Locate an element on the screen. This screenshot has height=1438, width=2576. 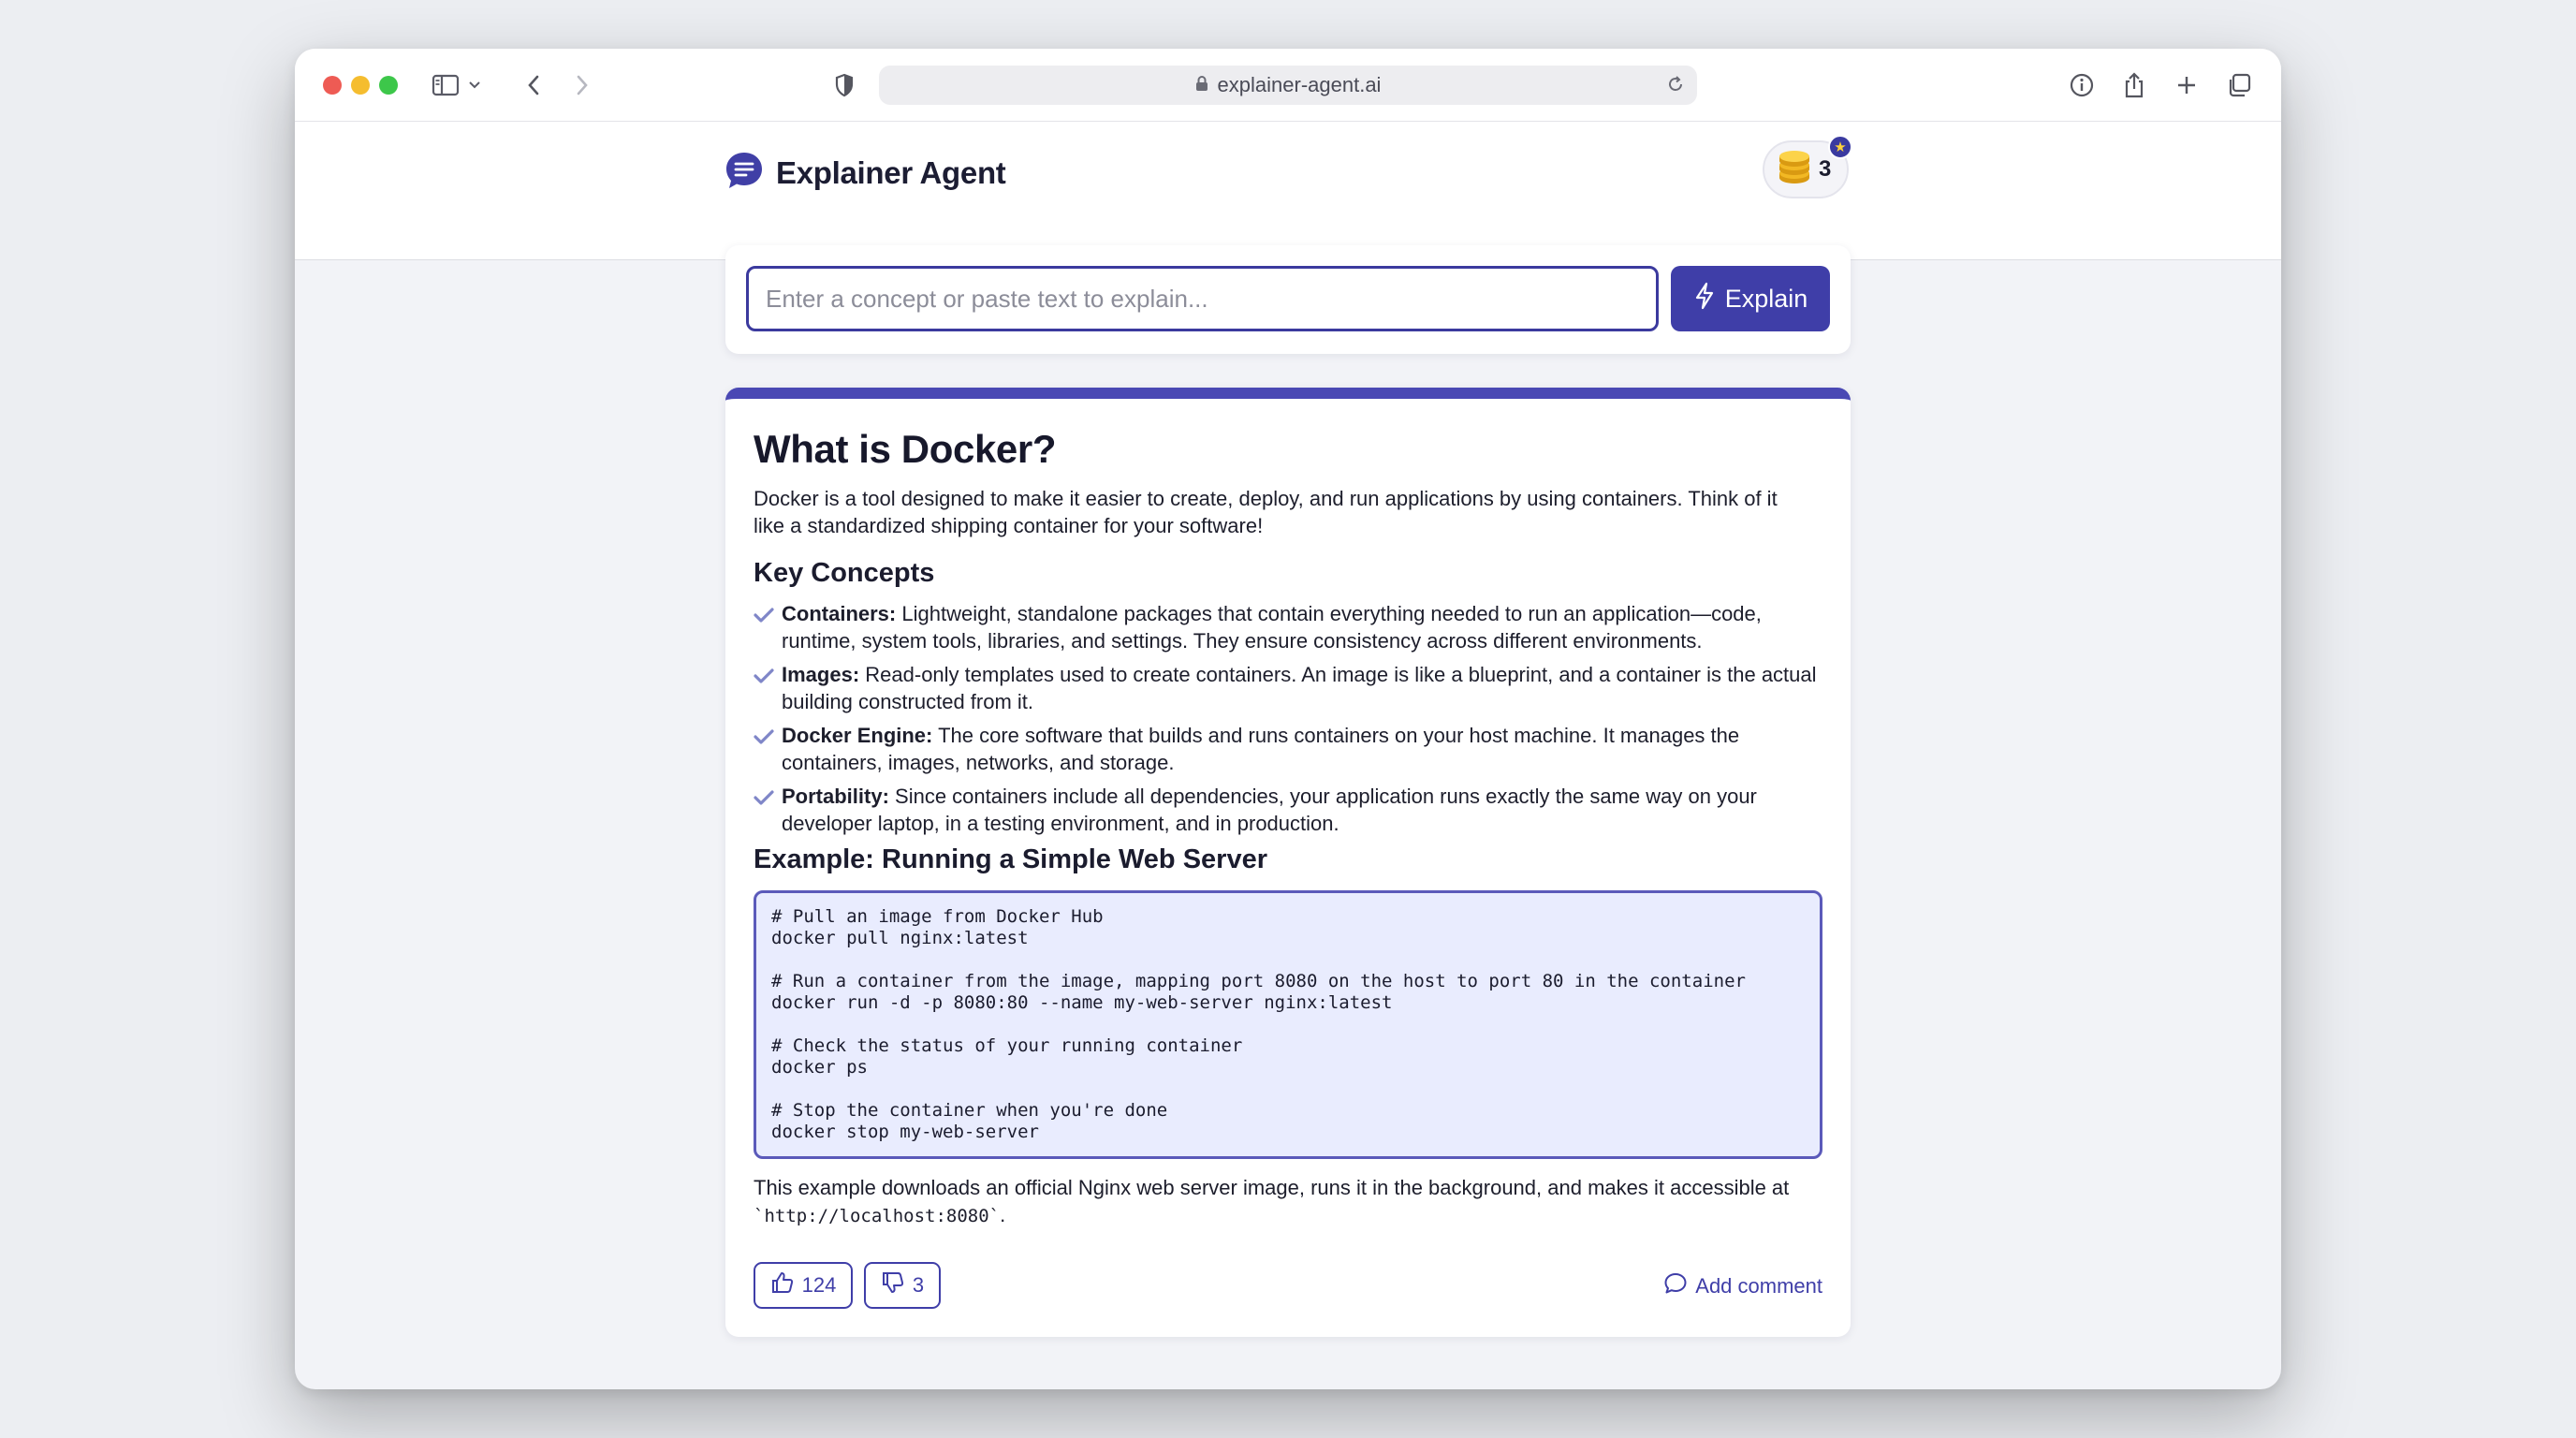
explanation-title: What is Docker? is located at coordinates (905, 449).